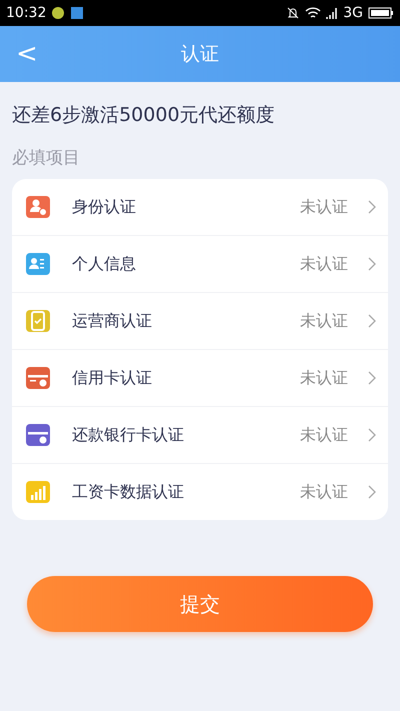 This screenshot has height=711, width=400. What do you see at coordinates (313, 13) in the screenshot?
I see `wifi-icon` at bounding box center [313, 13].